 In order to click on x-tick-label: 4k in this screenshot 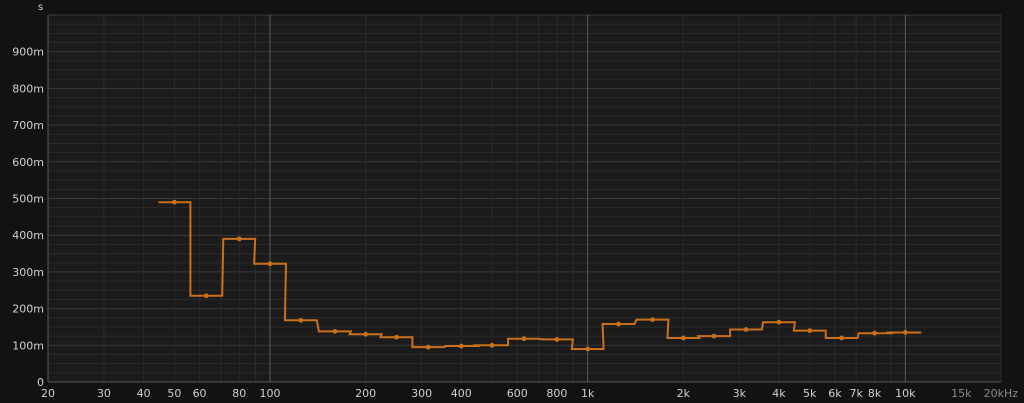, I will do `click(779, 393)`.